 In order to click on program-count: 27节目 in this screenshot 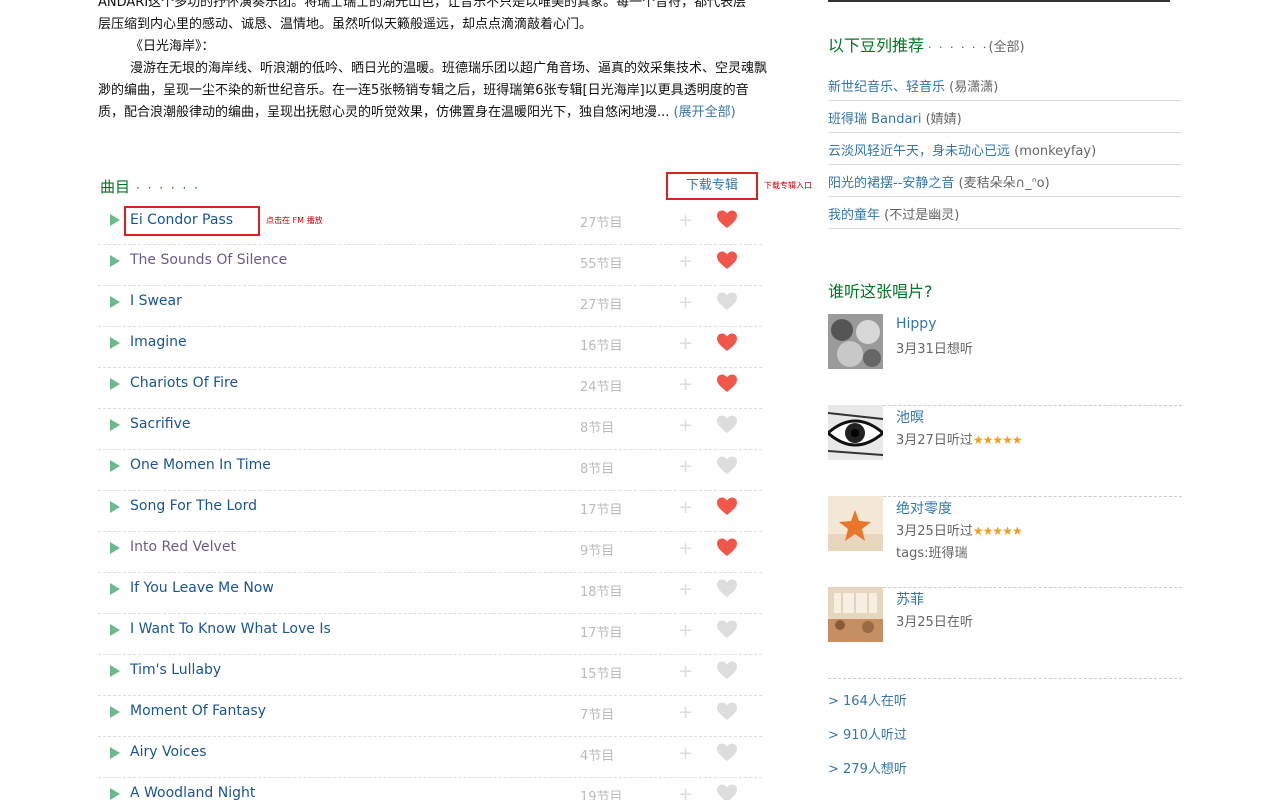, I will do `click(601, 223)`.